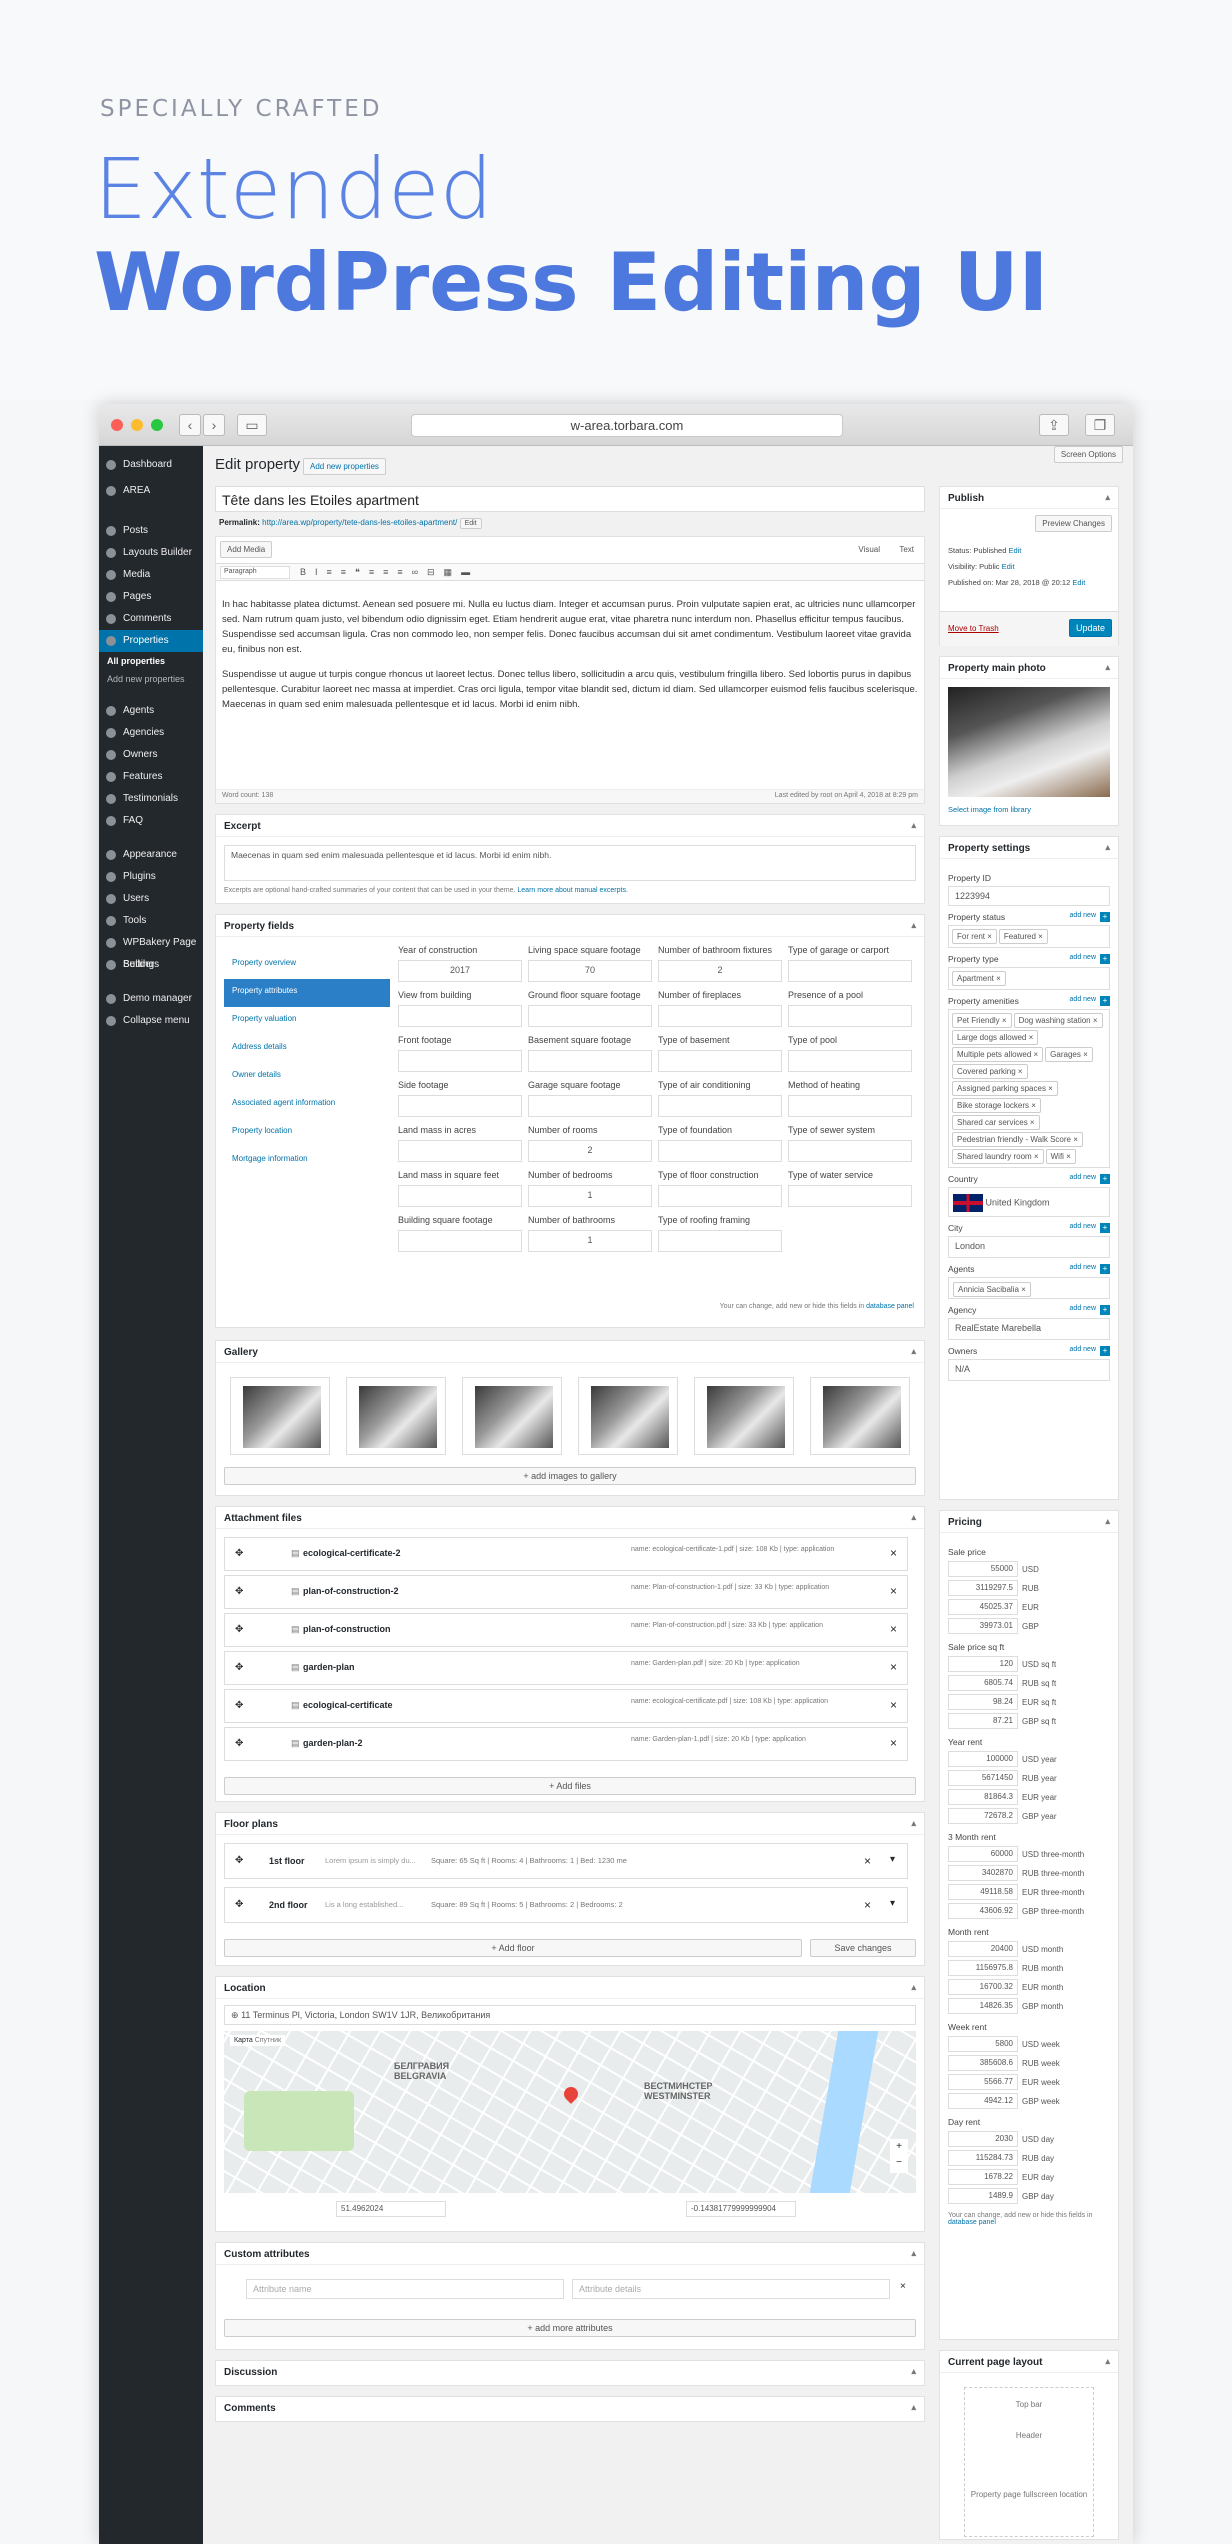 This screenshot has height=2544, width=1232. What do you see at coordinates (1029, 2404) in the screenshot?
I see `layout-top-bar: Top bar` at bounding box center [1029, 2404].